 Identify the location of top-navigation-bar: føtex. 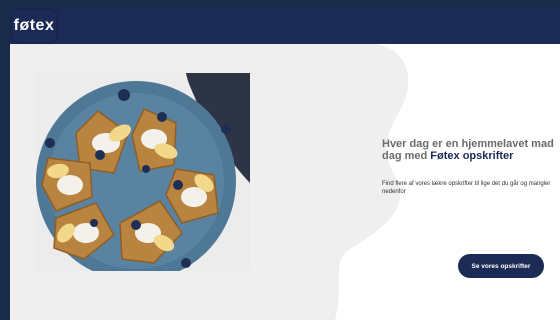
(285, 26).